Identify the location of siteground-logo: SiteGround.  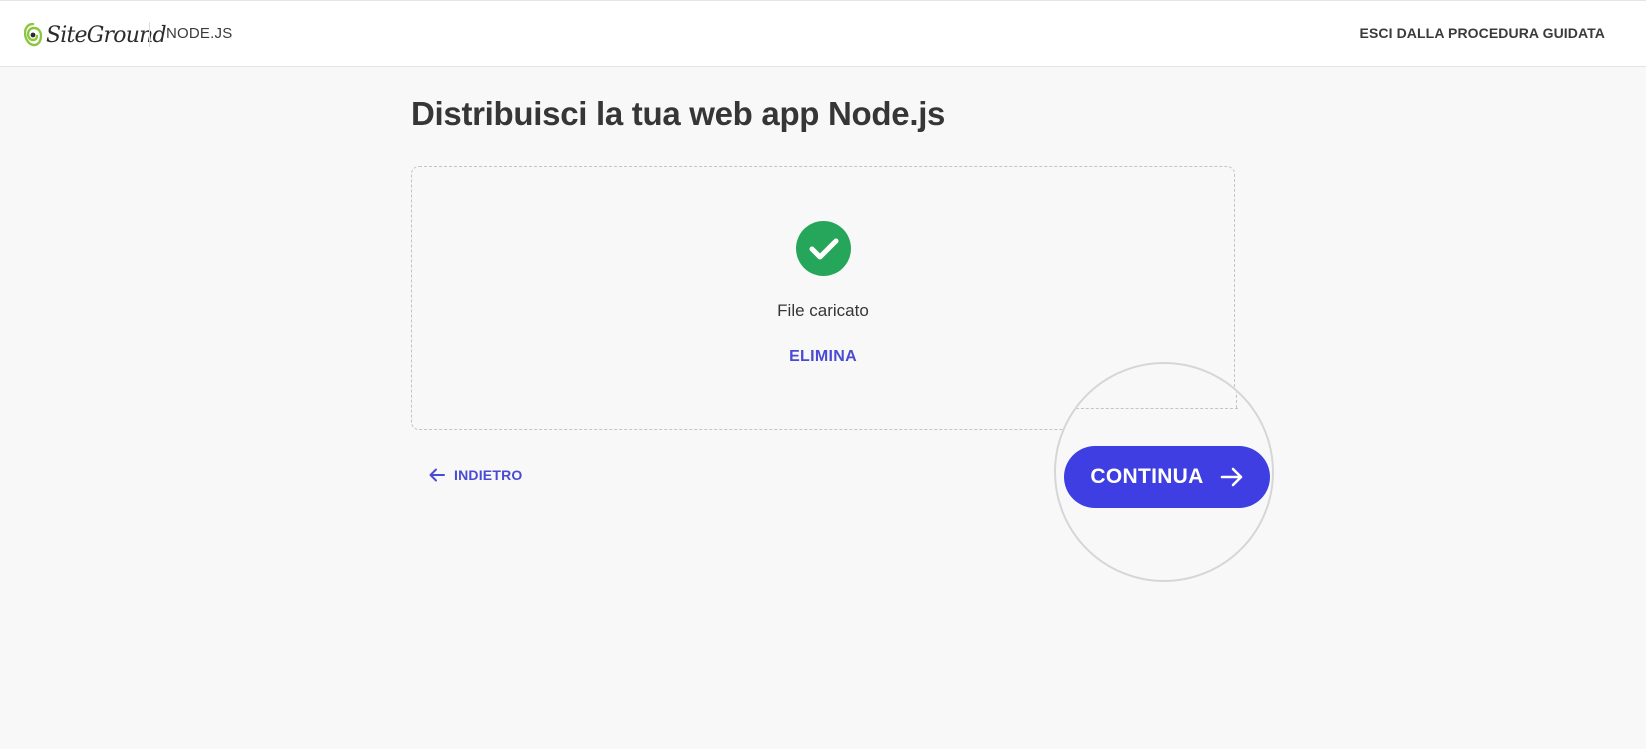
(95, 35).